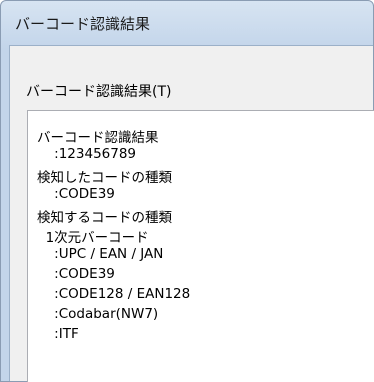 The image size is (374, 382). Describe the element at coordinates (104, 218) in the screenshot. I see `result-line: 検知するコードの種類` at that location.